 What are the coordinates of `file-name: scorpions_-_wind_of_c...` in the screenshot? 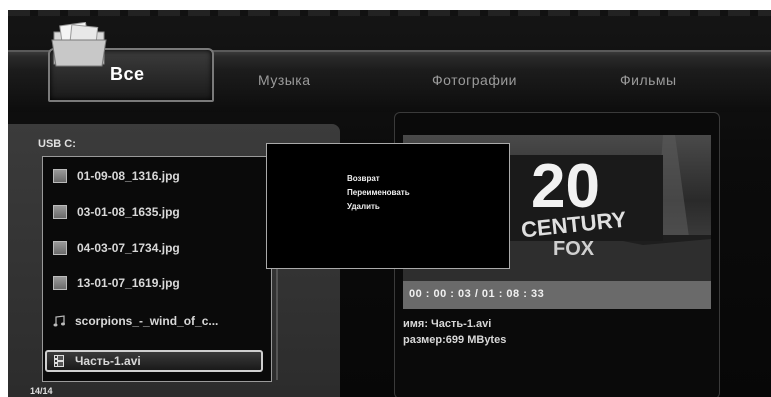 It's located at (147, 321).